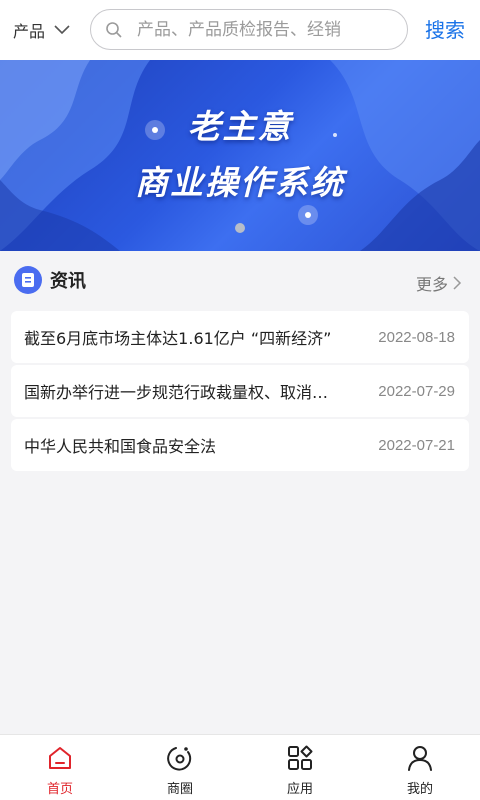 This screenshot has width=480, height=800. I want to click on tab-mine: 我的, so click(420, 767).